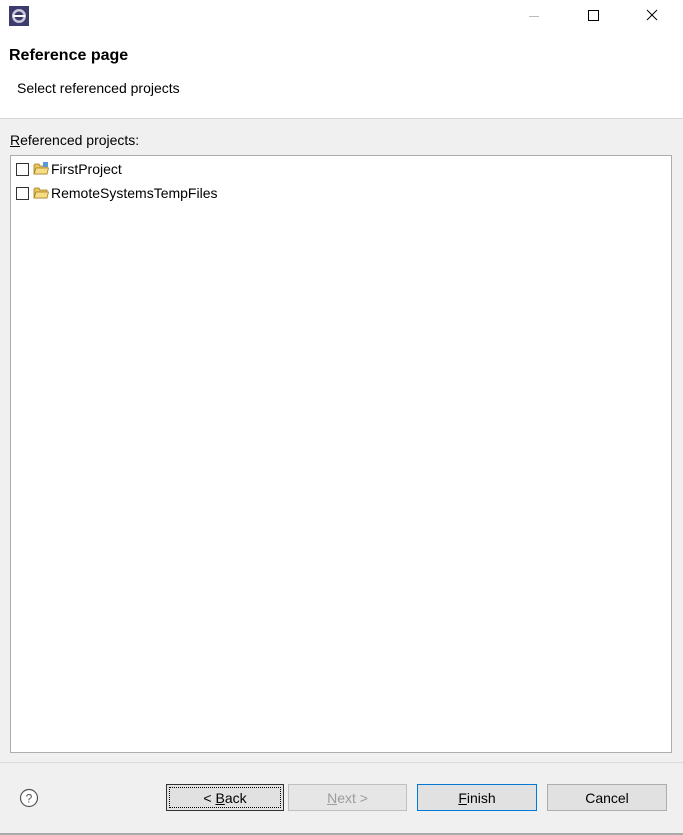 This screenshot has width=683, height=835. I want to click on project-name: RemoteSystemsTempFiles, so click(134, 193).